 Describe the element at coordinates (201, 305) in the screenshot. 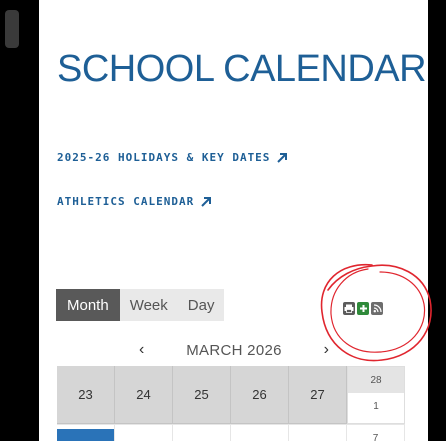

I see `day-view-button: Day` at that location.